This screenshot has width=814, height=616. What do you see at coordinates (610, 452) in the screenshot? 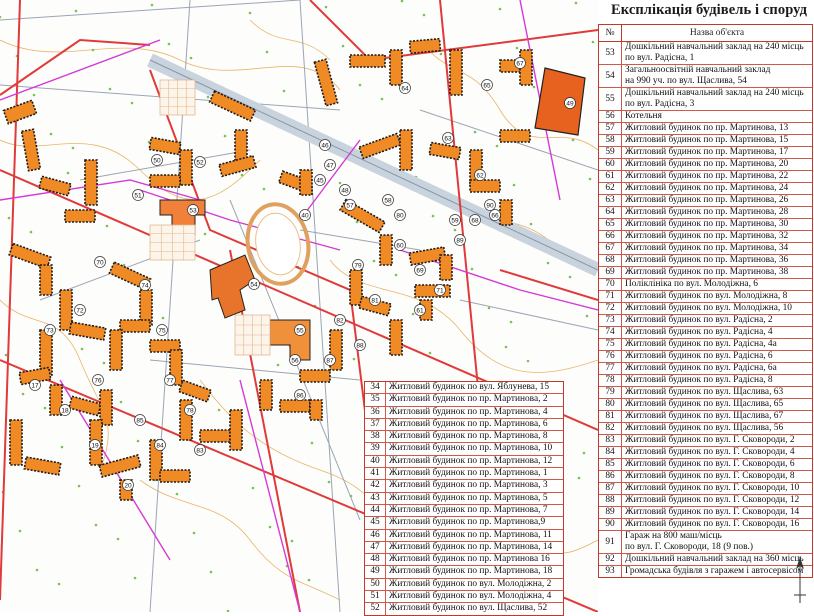
I see `legend-row-num: 84` at bounding box center [610, 452].